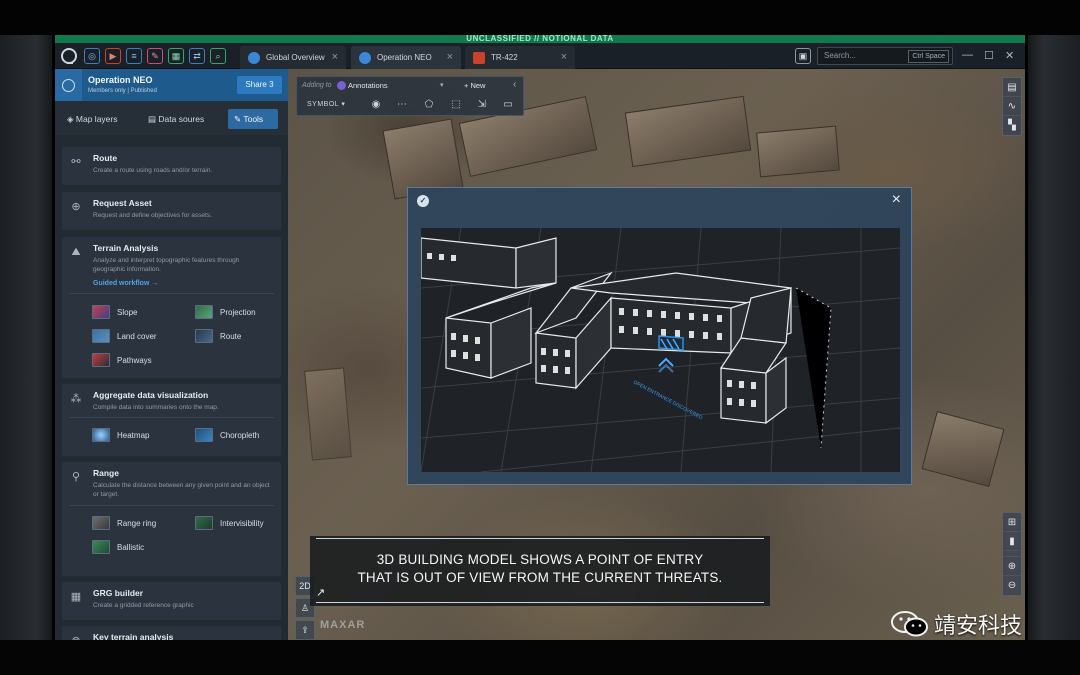 The height and width of the screenshot is (675, 1080). Describe the element at coordinates (155, 56) in the screenshot. I see `pen-app-icon: ✎` at that location.